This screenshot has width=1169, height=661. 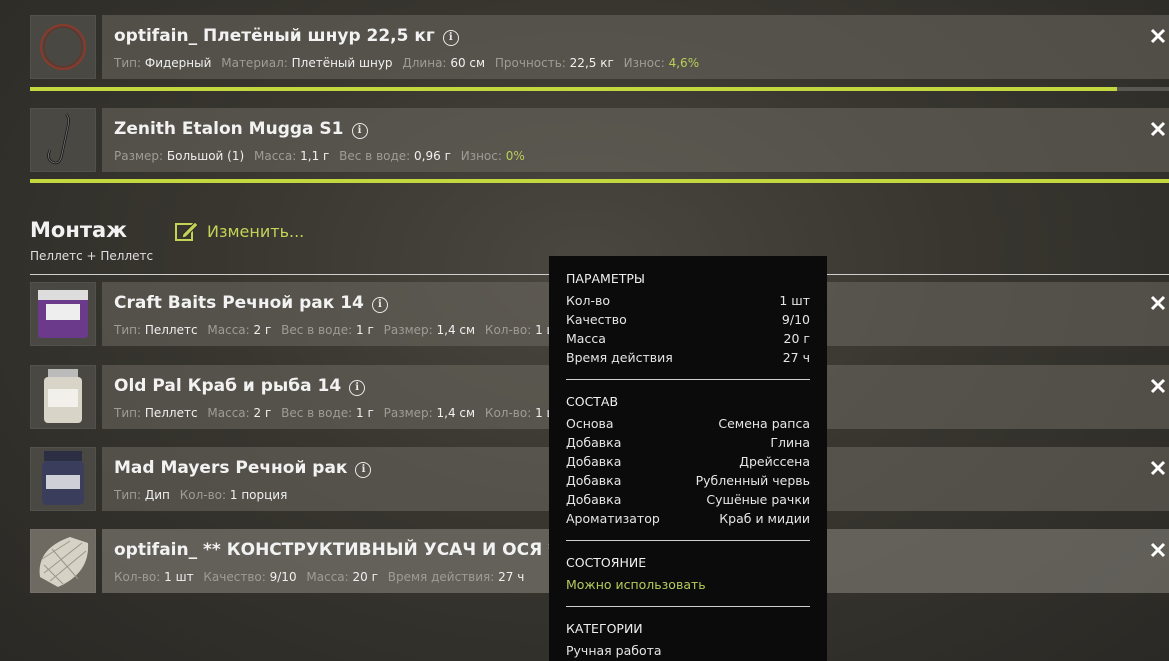 I want to click on hook-icon, so click(x=58, y=139).